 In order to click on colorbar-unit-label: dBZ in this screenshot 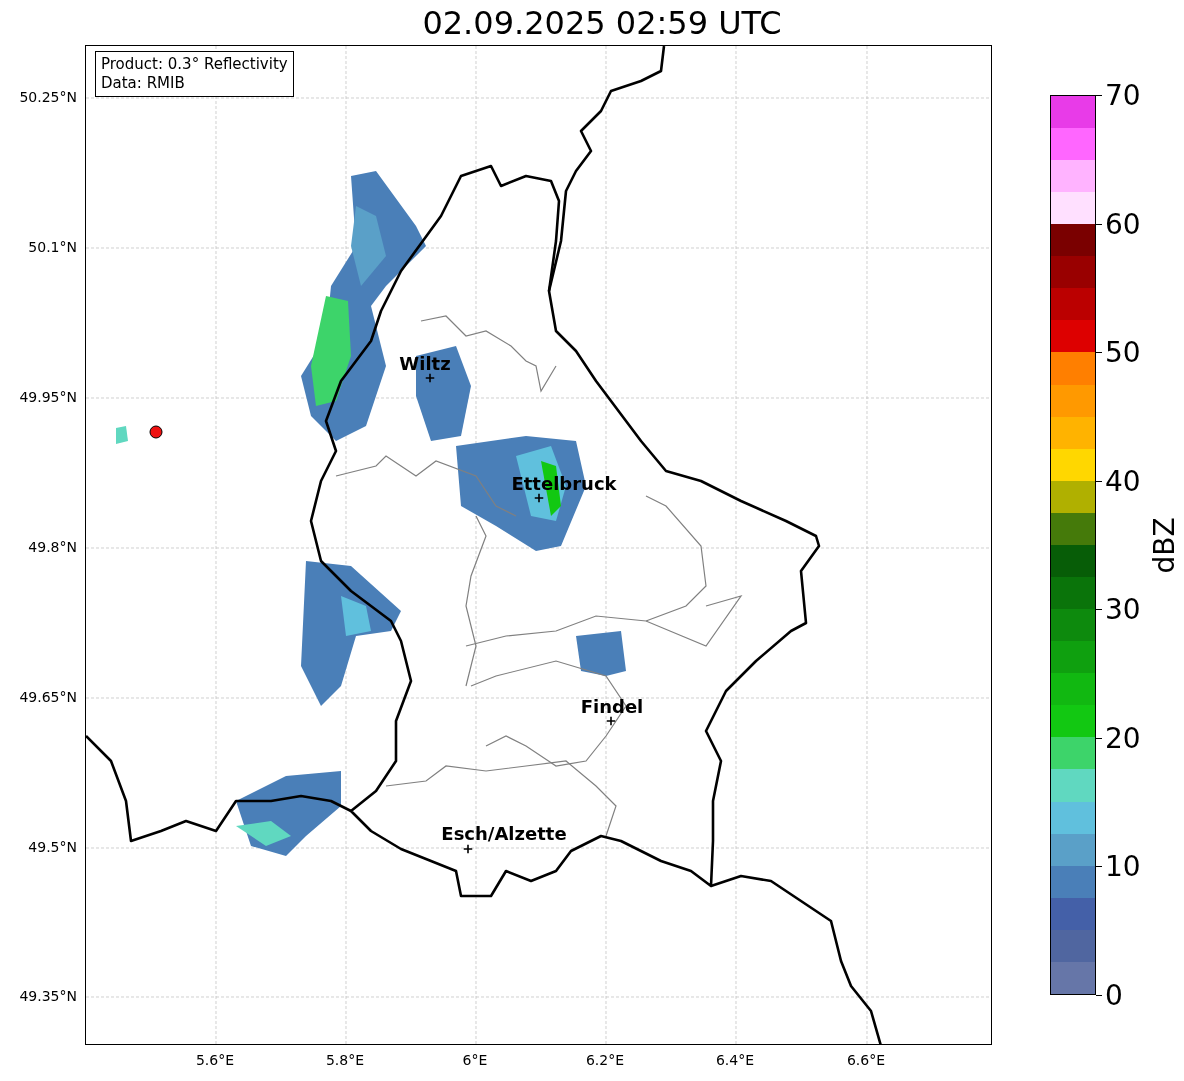, I will do `click(1164, 545)`.